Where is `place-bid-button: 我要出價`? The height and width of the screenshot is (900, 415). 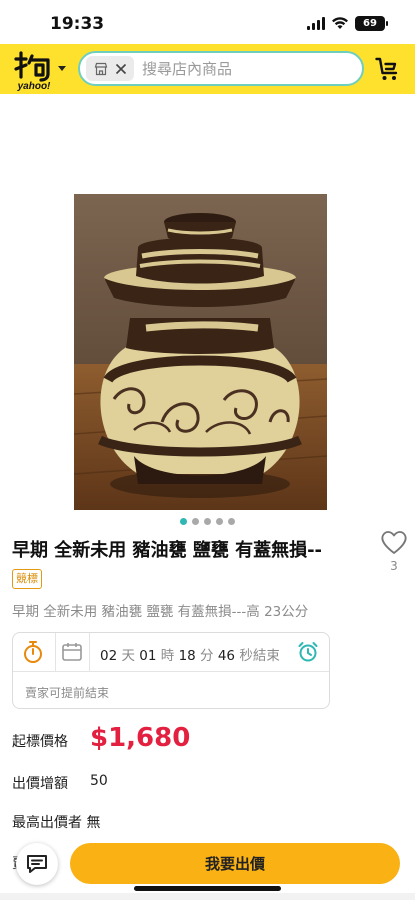
place-bid-button: 我要出價 is located at coordinates (235, 863).